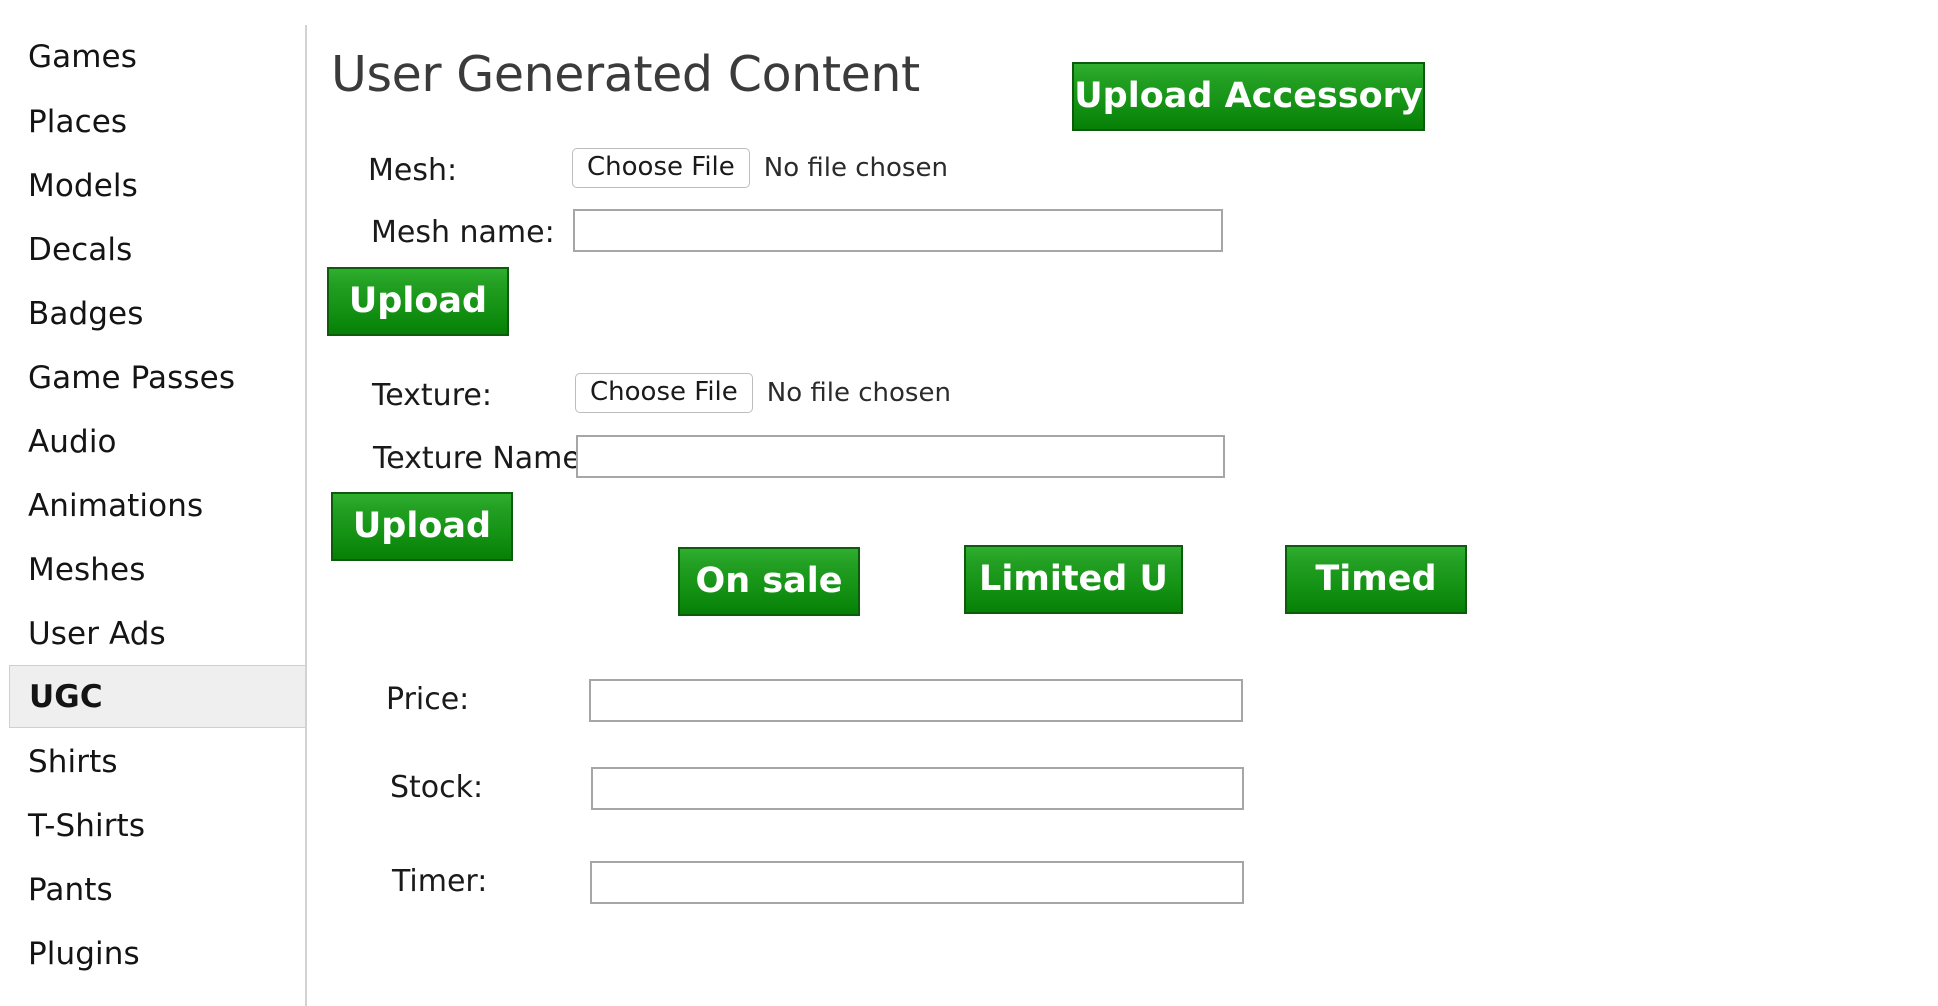 Image resolution: width=1938 pixels, height=1006 pixels. I want to click on sidebar-item-audio: Audio, so click(153, 442).